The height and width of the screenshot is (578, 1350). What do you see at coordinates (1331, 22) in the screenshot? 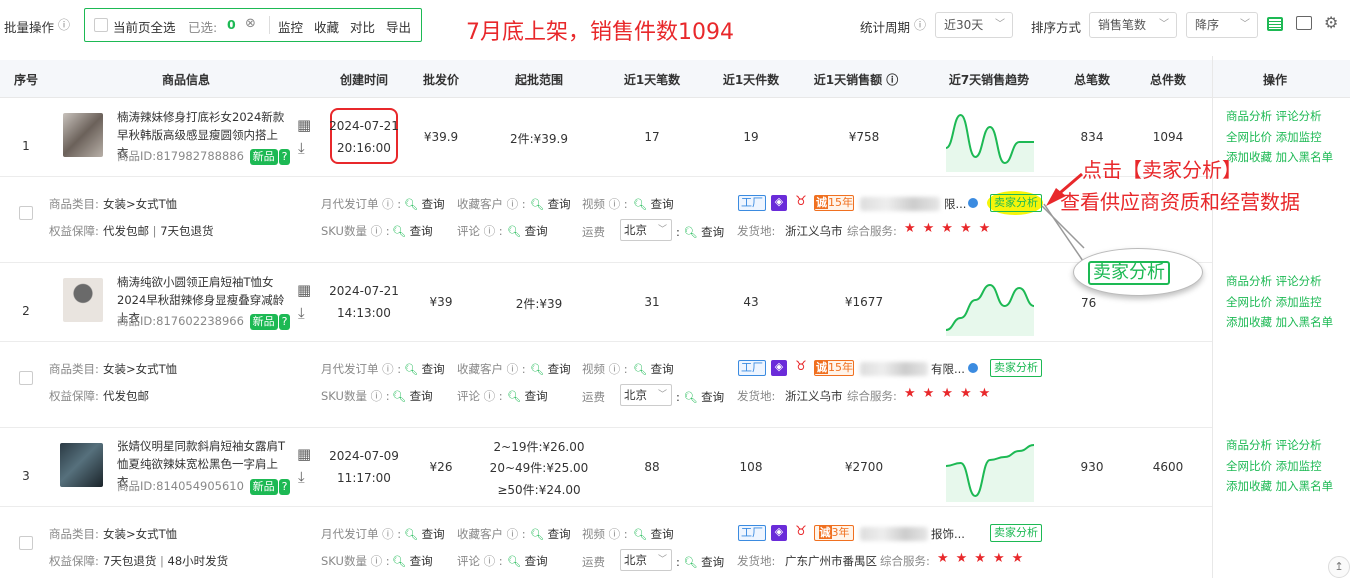
I see `settings-gear-icon: ⚙` at bounding box center [1331, 22].